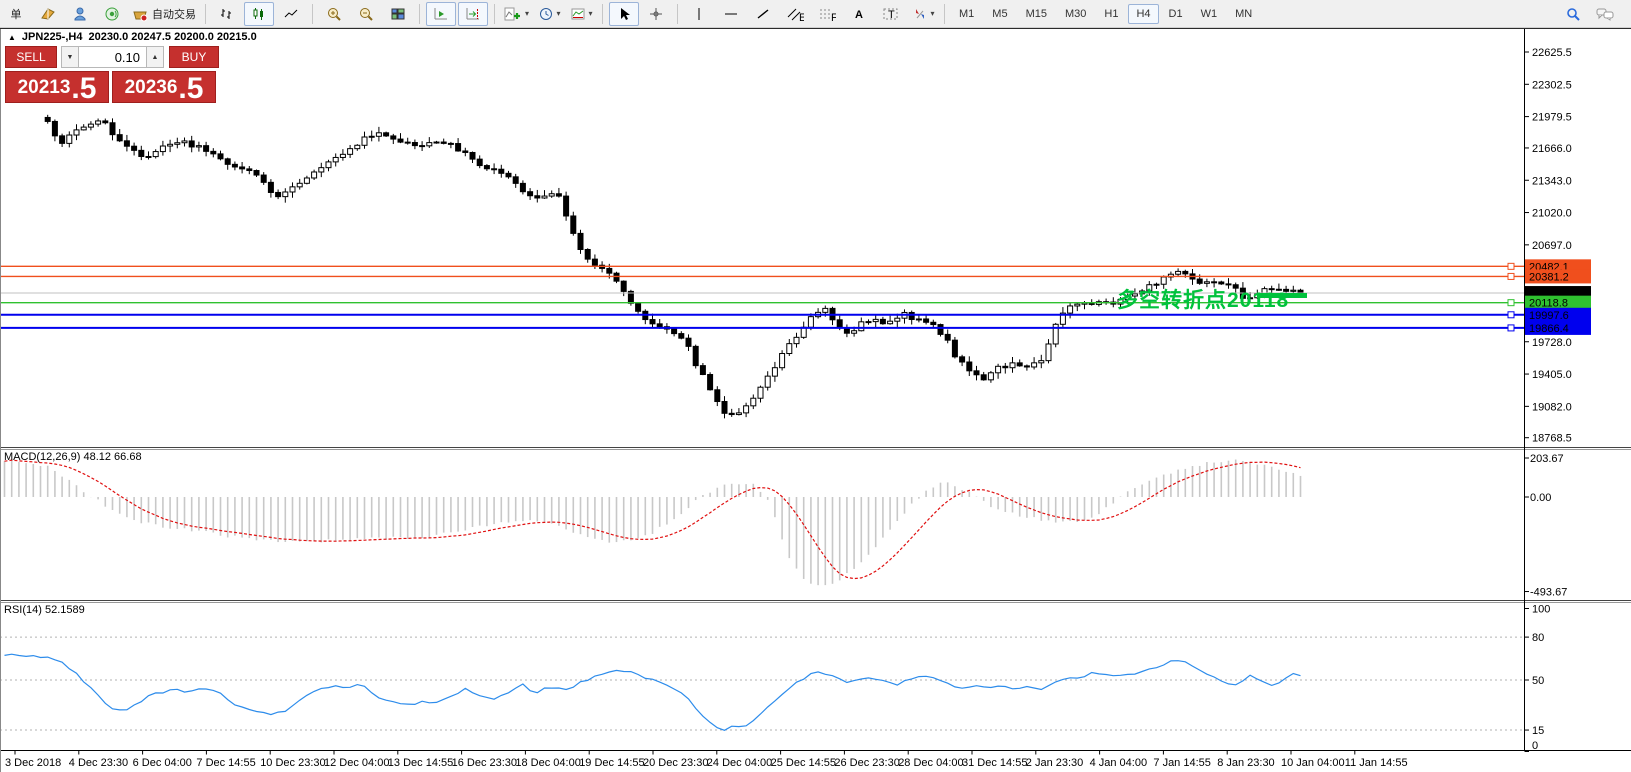 The height and width of the screenshot is (772, 1631). I want to click on svg-text: 19728.0, so click(1552, 343).